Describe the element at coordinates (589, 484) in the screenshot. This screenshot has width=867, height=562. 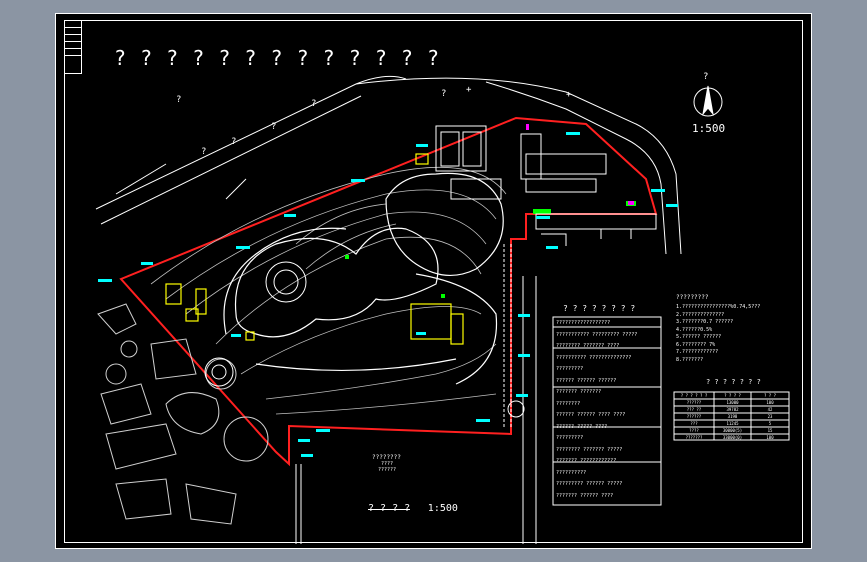
I see `legend-row: ????????? ?????? ?????` at that location.